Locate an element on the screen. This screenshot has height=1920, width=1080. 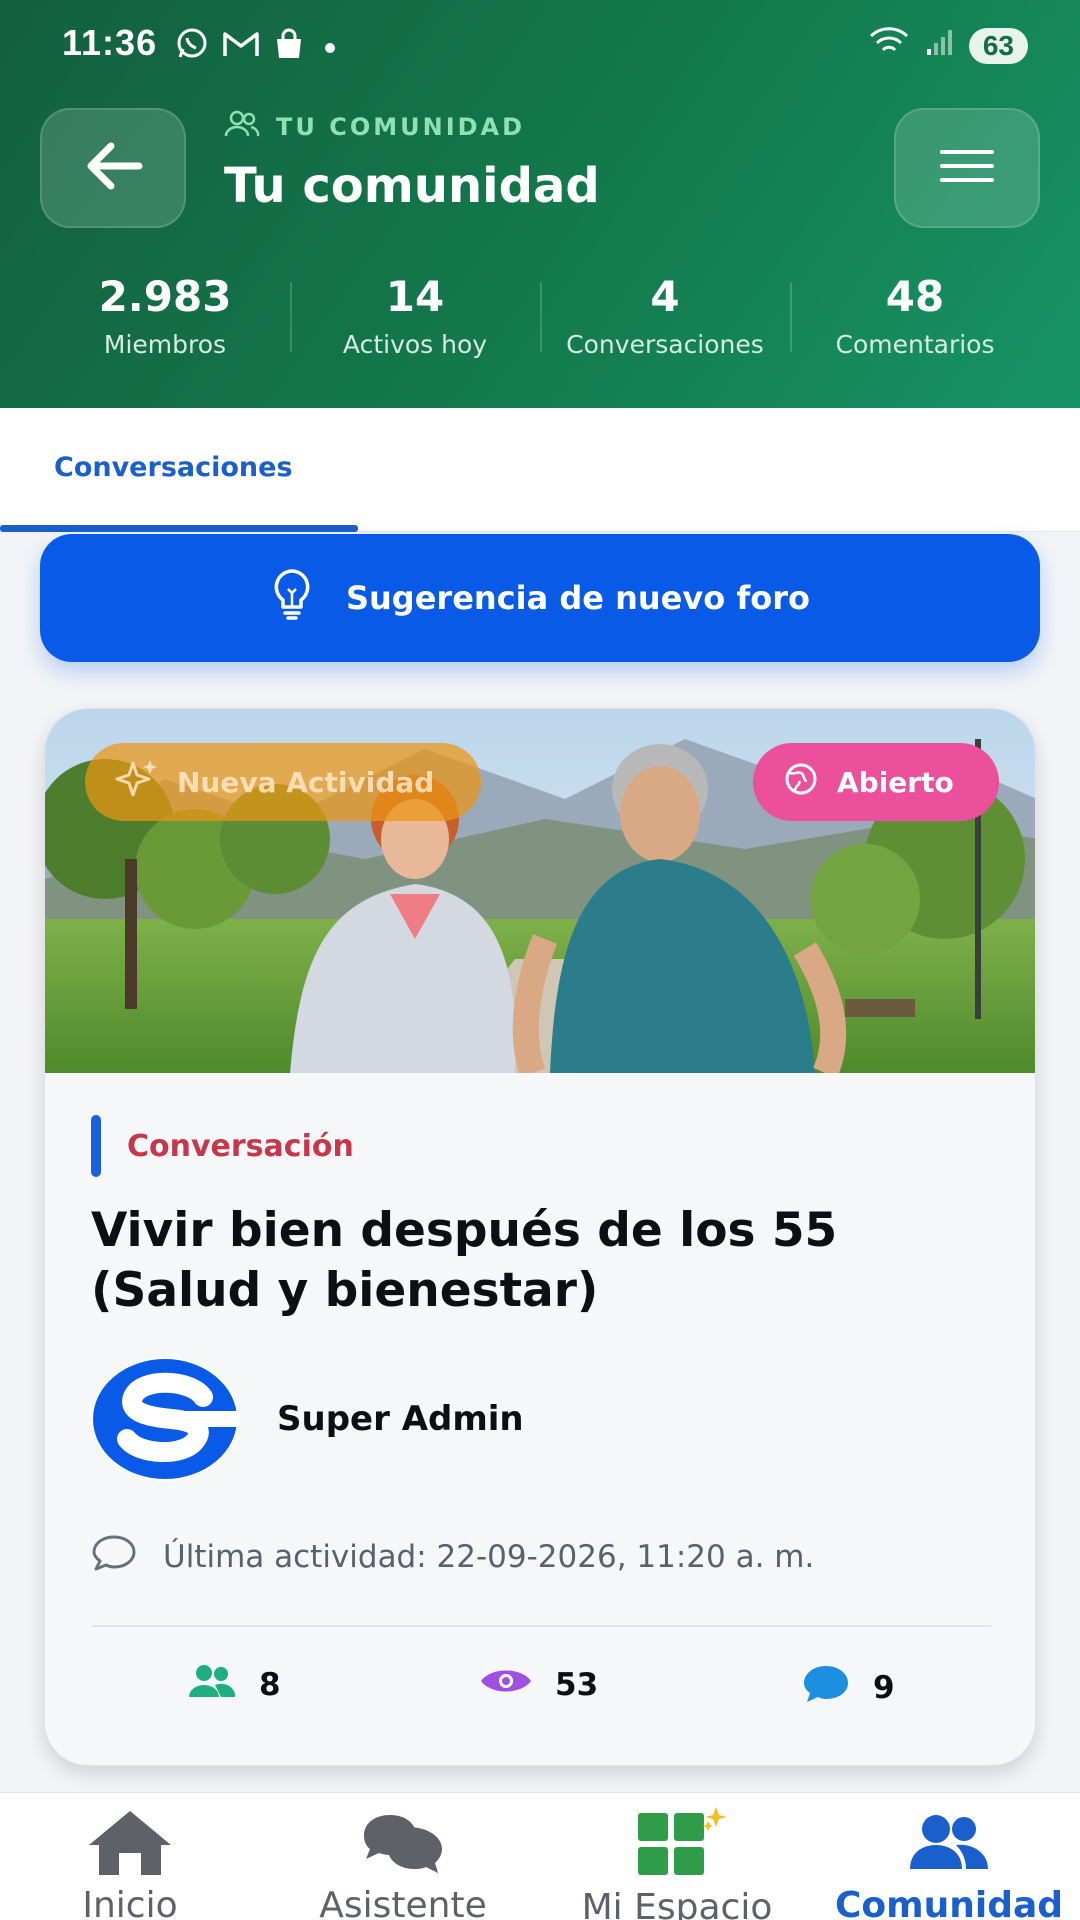
metric-comments: 9 is located at coordinates (848, 1688).